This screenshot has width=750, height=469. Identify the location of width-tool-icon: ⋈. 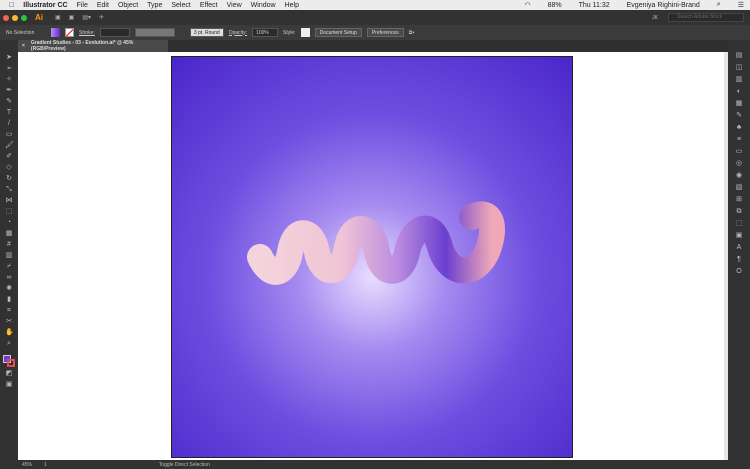
(9, 201).